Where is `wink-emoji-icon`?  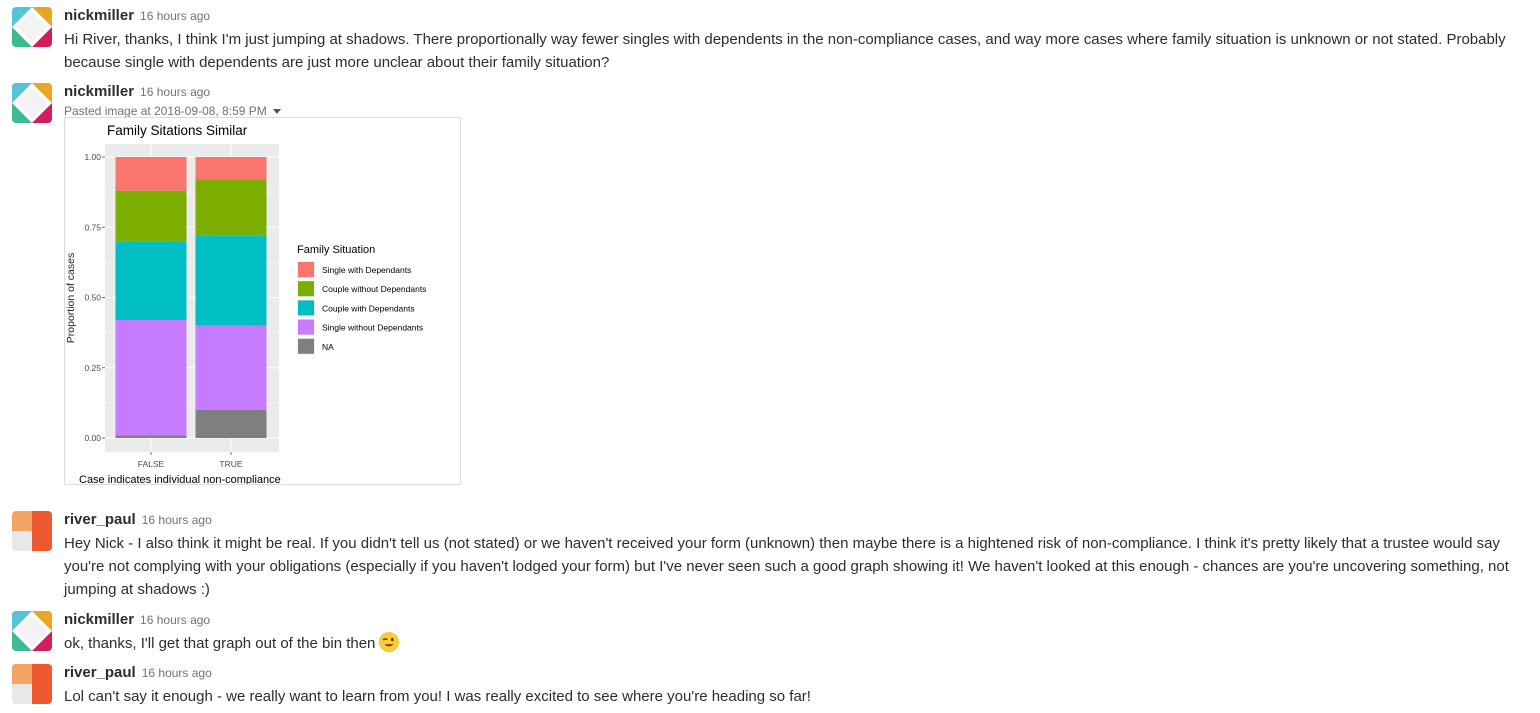
wink-emoji-icon is located at coordinates (389, 642).